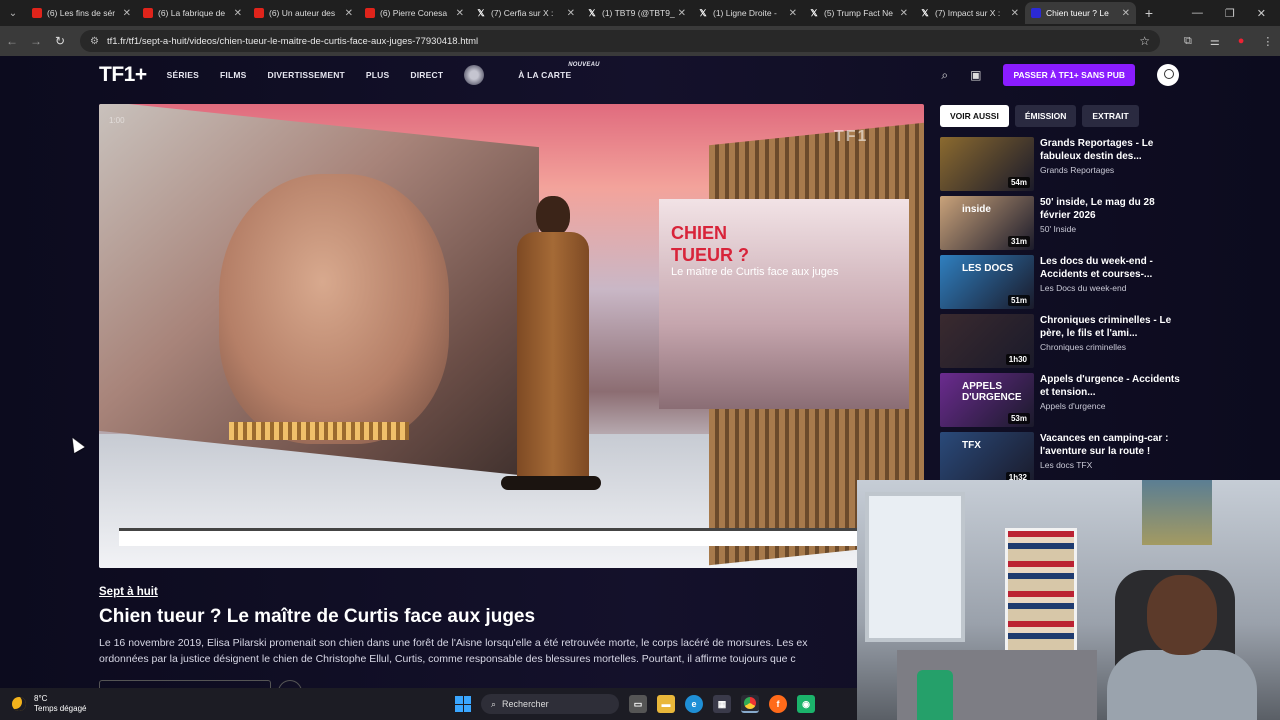 This screenshot has height=720, width=1280. What do you see at coordinates (1215, 41) in the screenshot?
I see `media-icon: ⚌` at bounding box center [1215, 41].